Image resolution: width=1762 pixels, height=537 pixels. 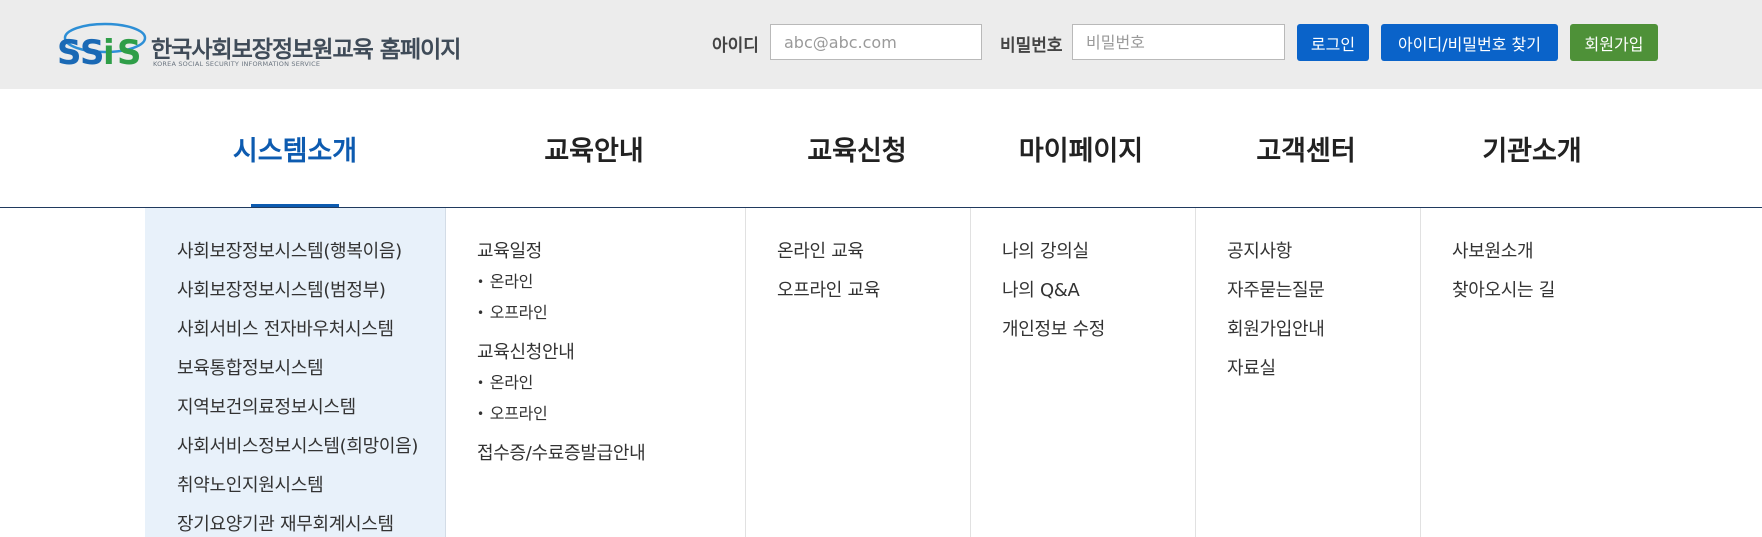 I want to click on nav-support: 고객센터, so click(x=1305, y=148).